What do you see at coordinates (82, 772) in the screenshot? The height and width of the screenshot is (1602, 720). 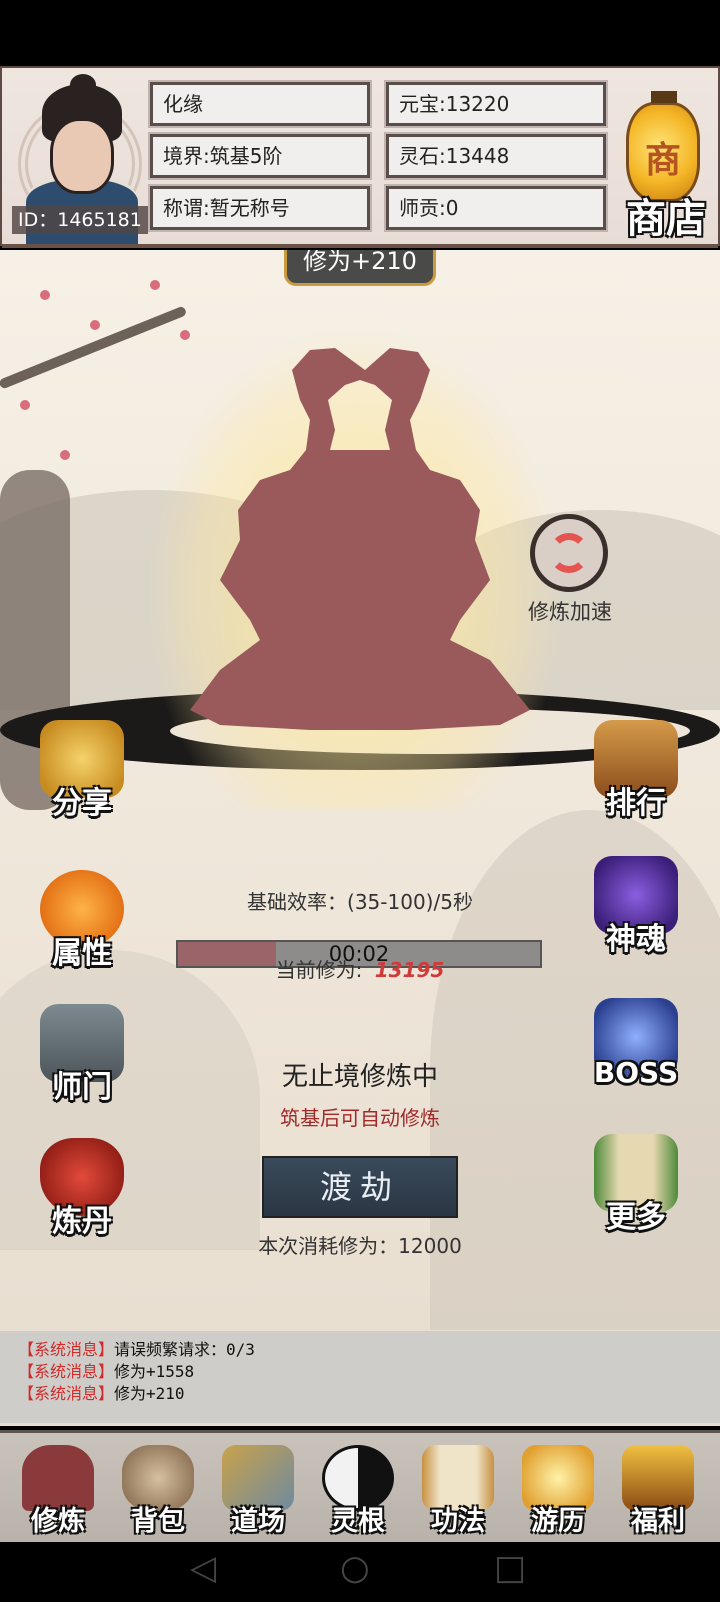 I see `share-button: 分享` at bounding box center [82, 772].